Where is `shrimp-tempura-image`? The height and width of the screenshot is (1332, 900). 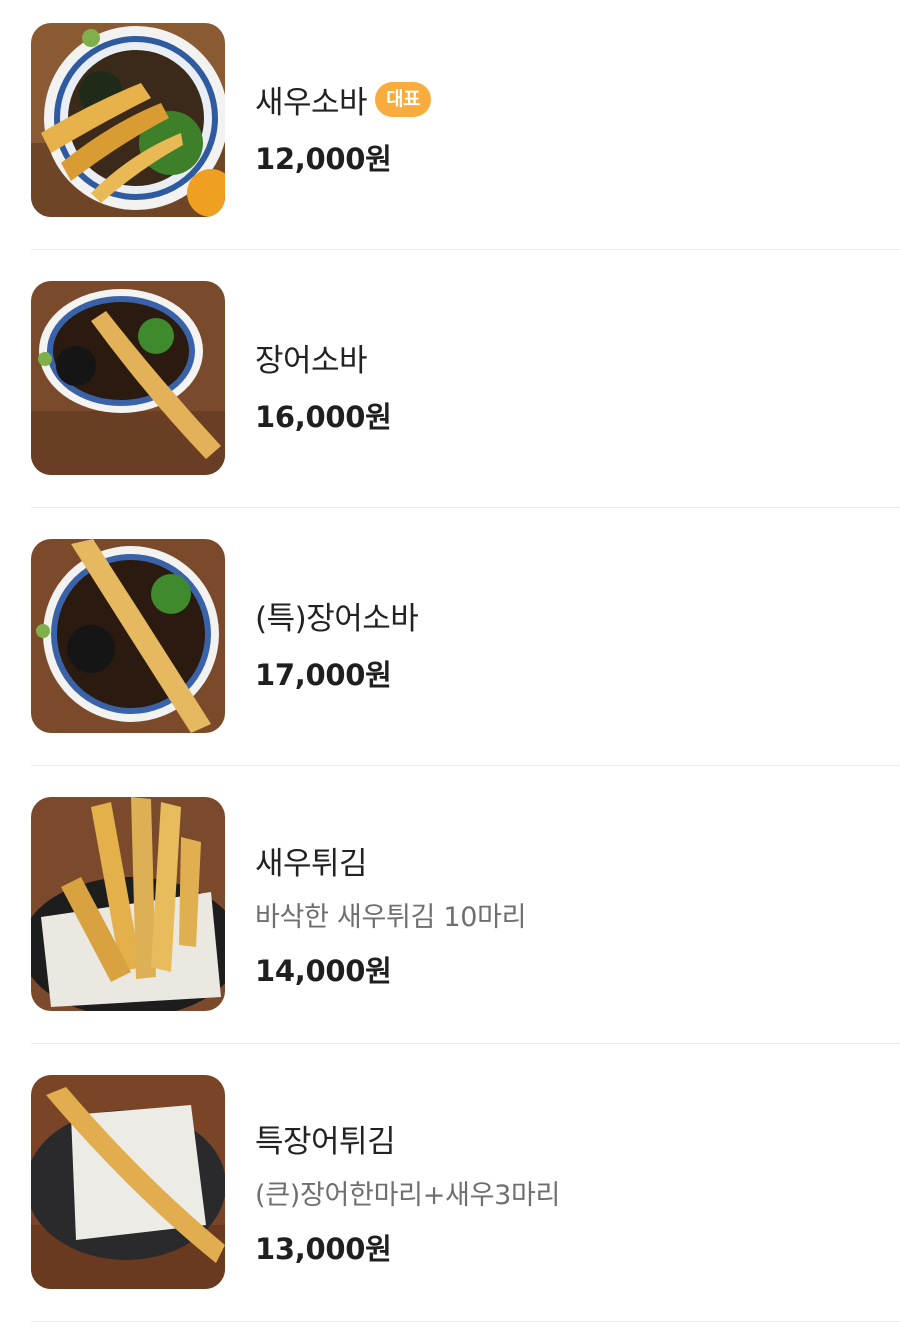 shrimp-tempura-image is located at coordinates (128, 904).